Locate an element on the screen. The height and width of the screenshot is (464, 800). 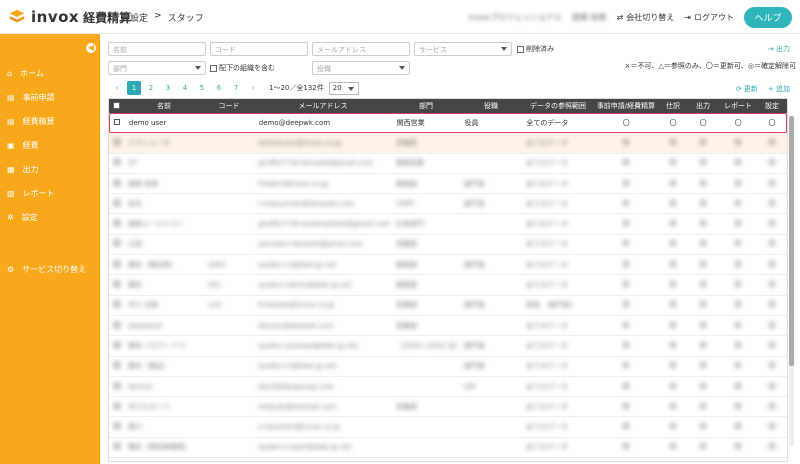
col-code: コード is located at coordinates (229, 106).